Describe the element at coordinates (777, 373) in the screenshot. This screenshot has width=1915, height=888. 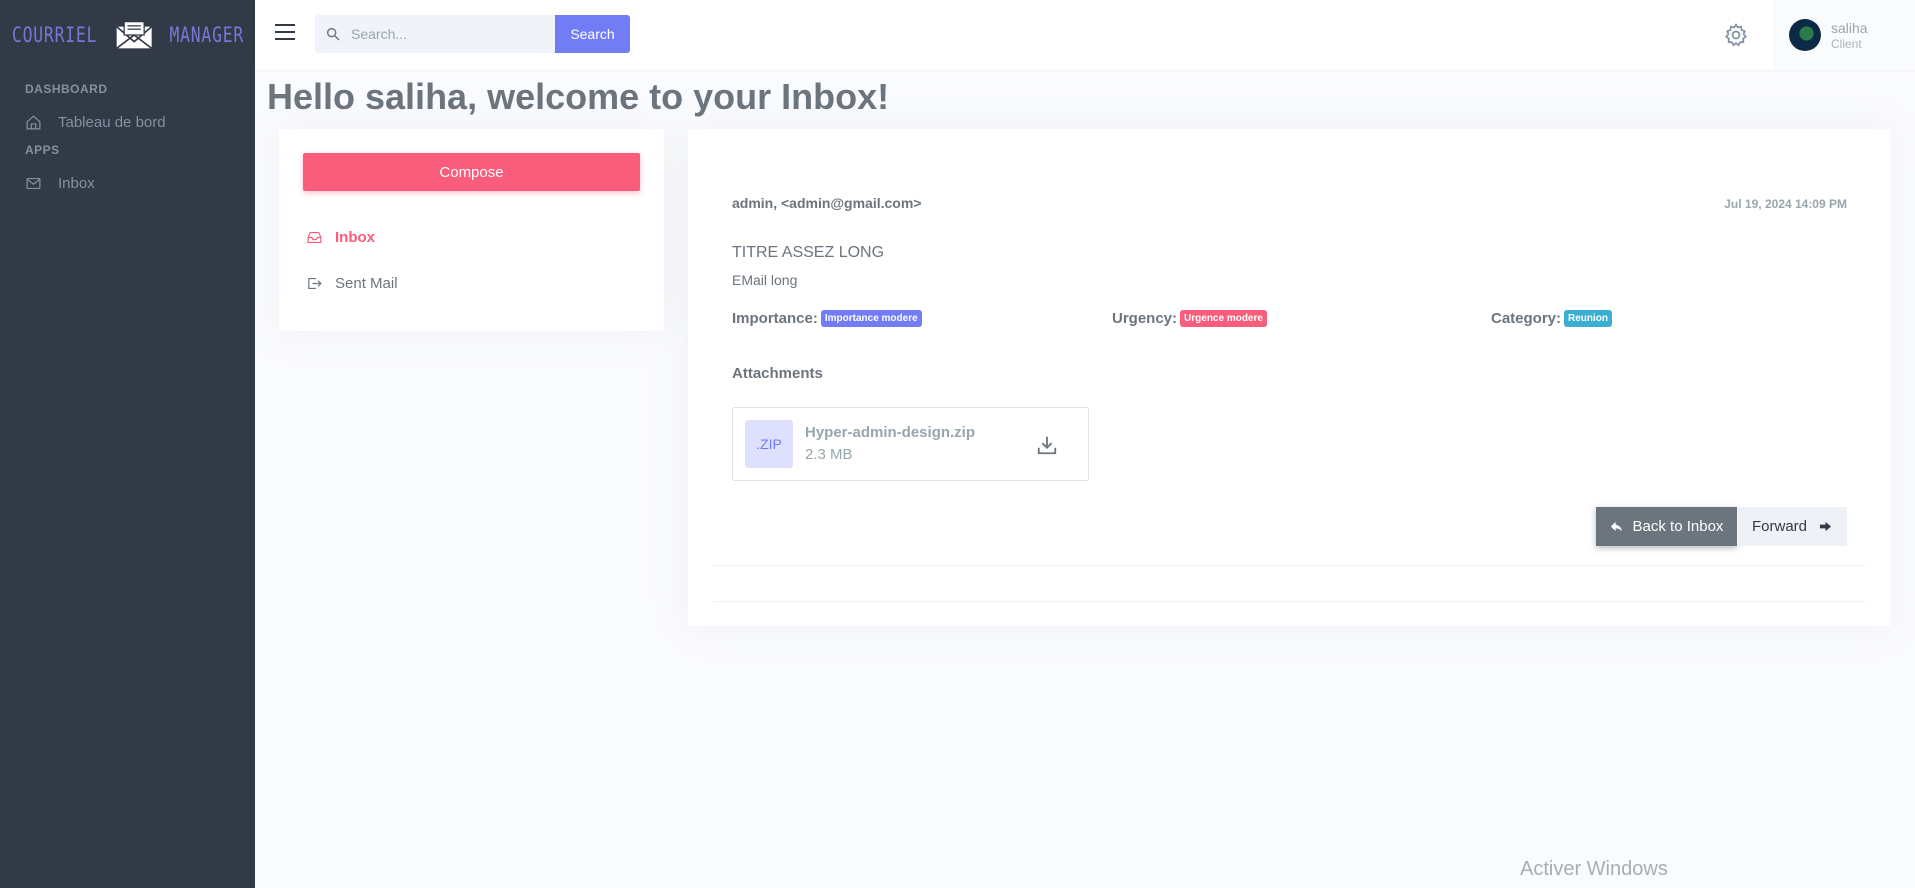
I see `attachments-title: Attachments` at that location.